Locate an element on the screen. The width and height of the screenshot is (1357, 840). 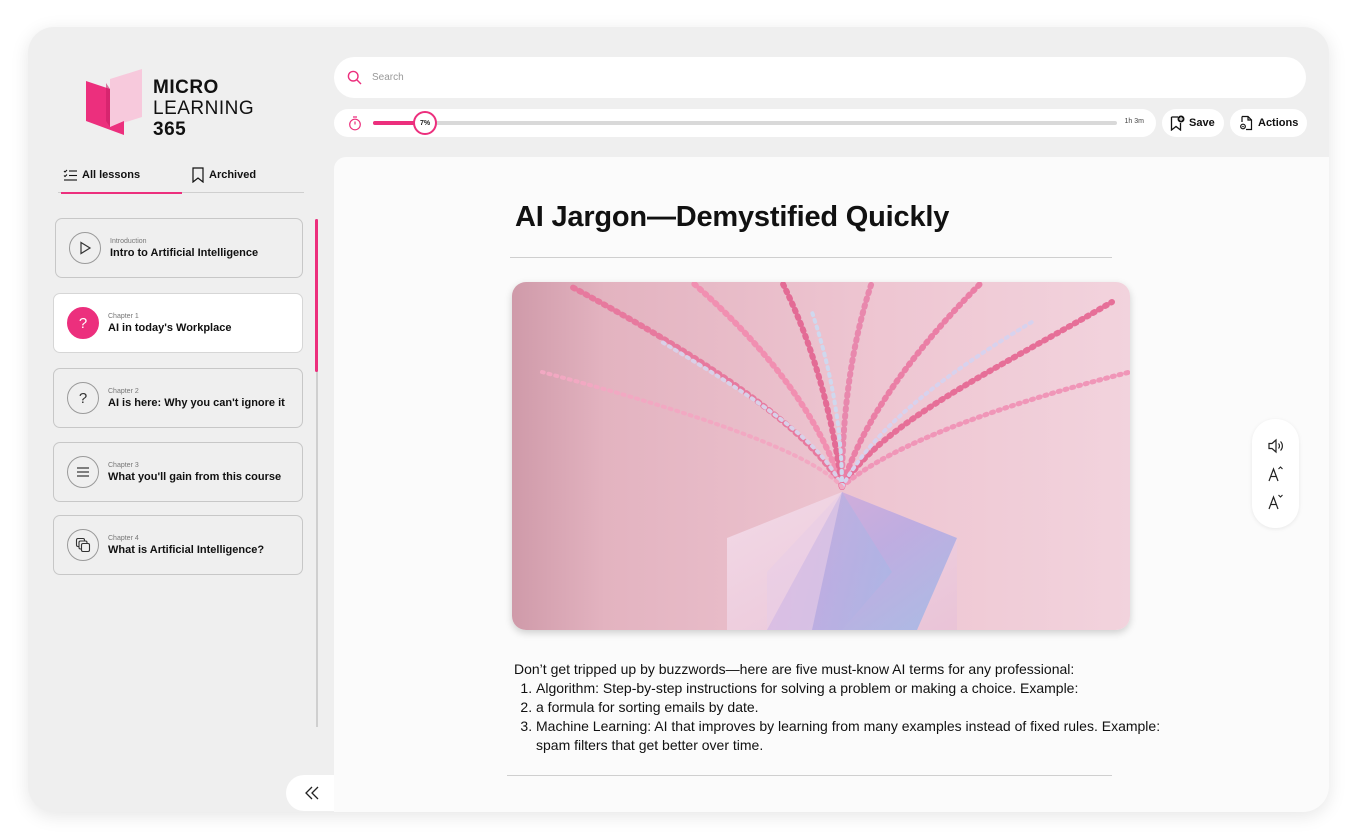
lesson-title: Intro to Artificial Intelligence is located at coordinates (184, 252).